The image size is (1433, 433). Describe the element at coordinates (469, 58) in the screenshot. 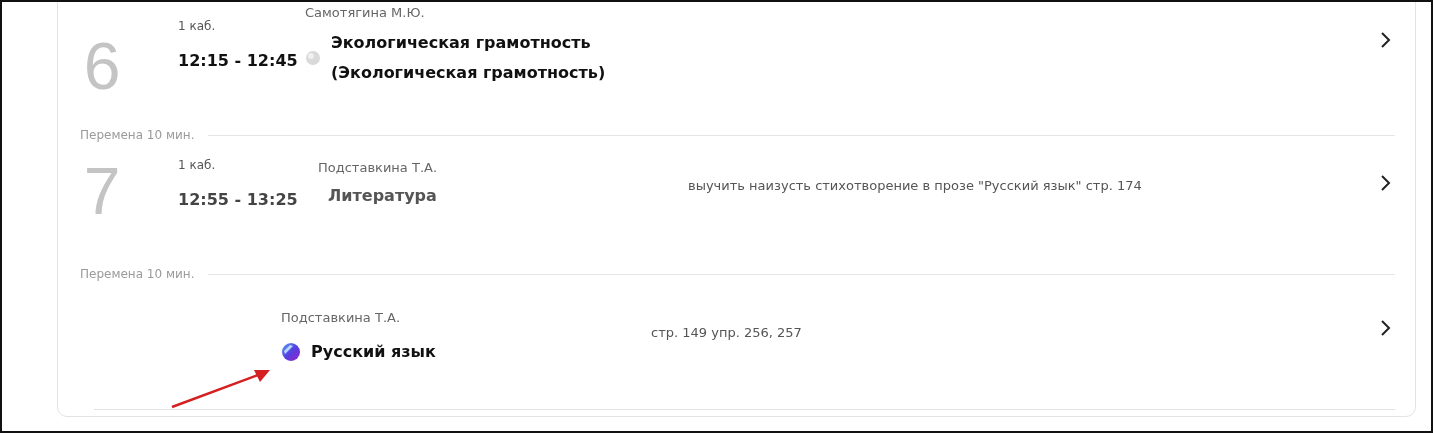

I see `subject-name: Экологическая грамотность (Экологическая грамотность)` at that location.